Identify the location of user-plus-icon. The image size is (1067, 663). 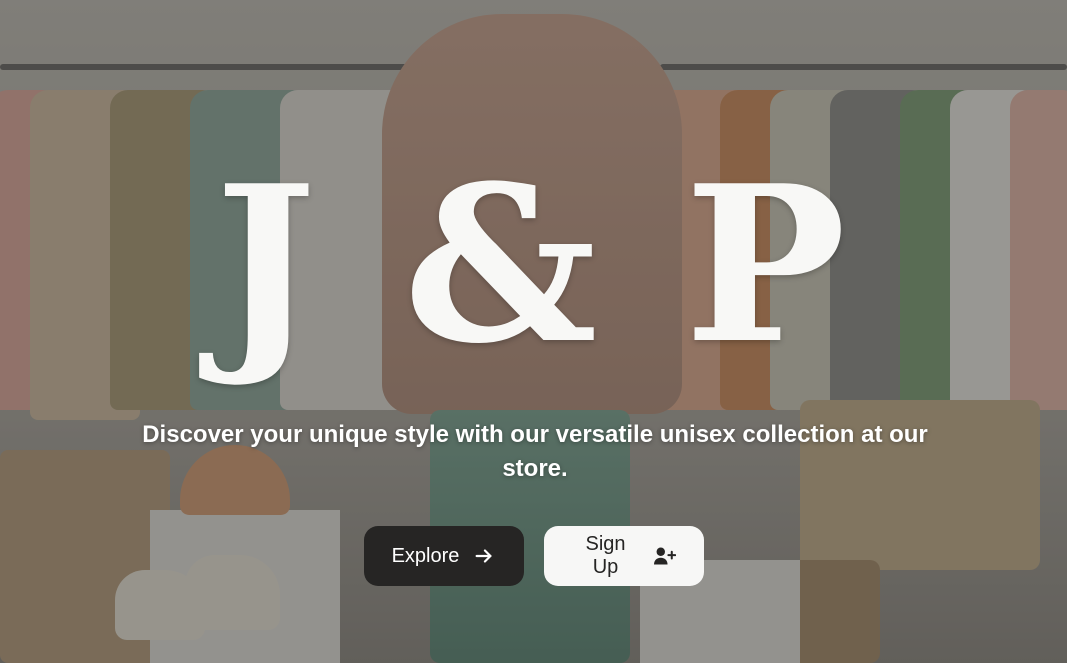
(664, 556).